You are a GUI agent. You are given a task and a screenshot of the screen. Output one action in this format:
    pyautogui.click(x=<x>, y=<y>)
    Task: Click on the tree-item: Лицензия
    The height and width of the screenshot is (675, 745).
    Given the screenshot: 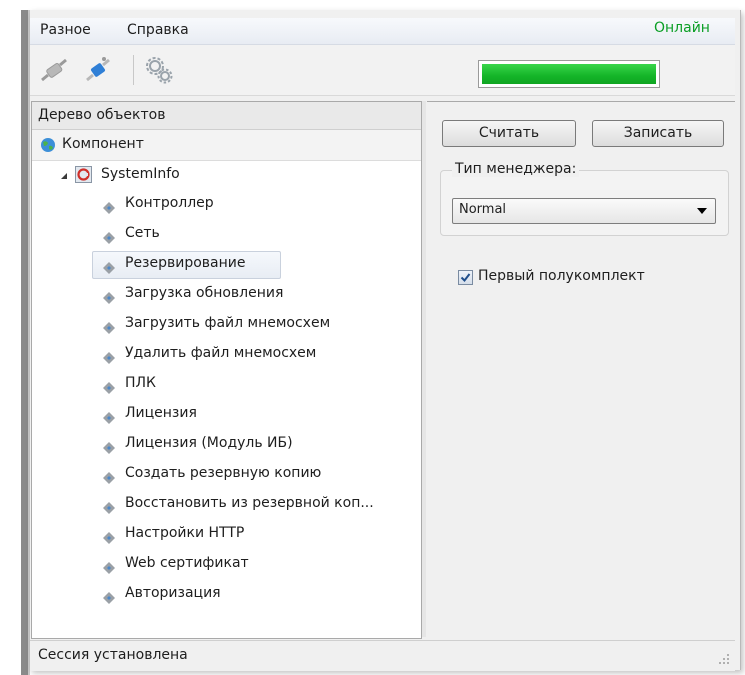 What is the action you would take?
    pyautogui.click(x=226, y=414)
    